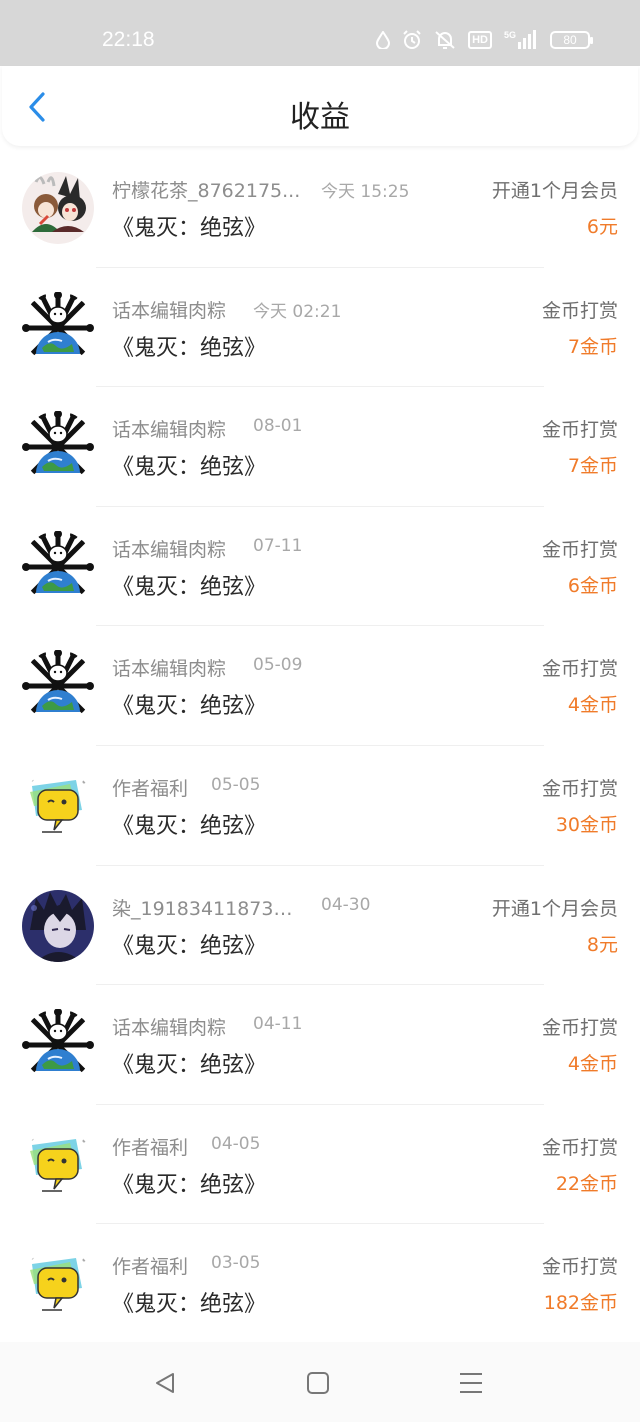 The height and width of the screenshot is (1422, 640). I want to click on header: 收益, so click(320, 106).